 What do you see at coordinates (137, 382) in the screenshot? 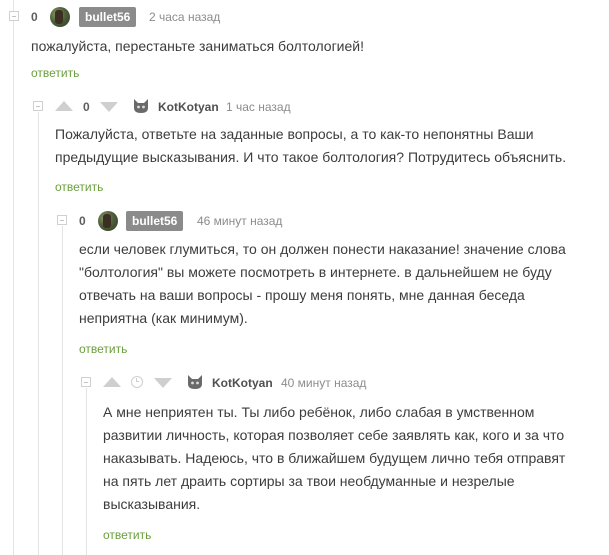
I see `clock-icon` at bounding box center [137, 382].